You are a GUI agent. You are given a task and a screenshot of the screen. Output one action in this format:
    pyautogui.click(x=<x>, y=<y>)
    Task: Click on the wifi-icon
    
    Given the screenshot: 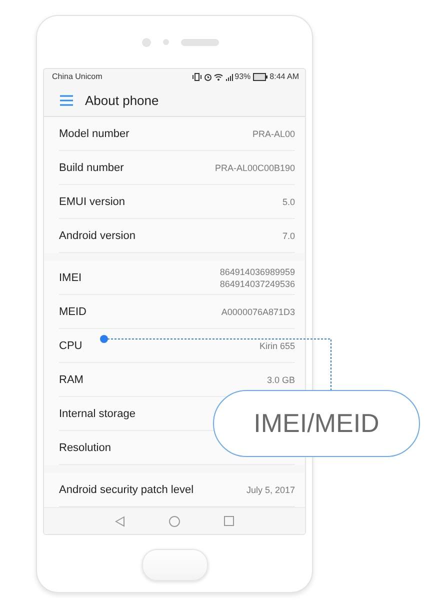 What is the action you would take?
    pyautogui.click(x=218, y=76)
    